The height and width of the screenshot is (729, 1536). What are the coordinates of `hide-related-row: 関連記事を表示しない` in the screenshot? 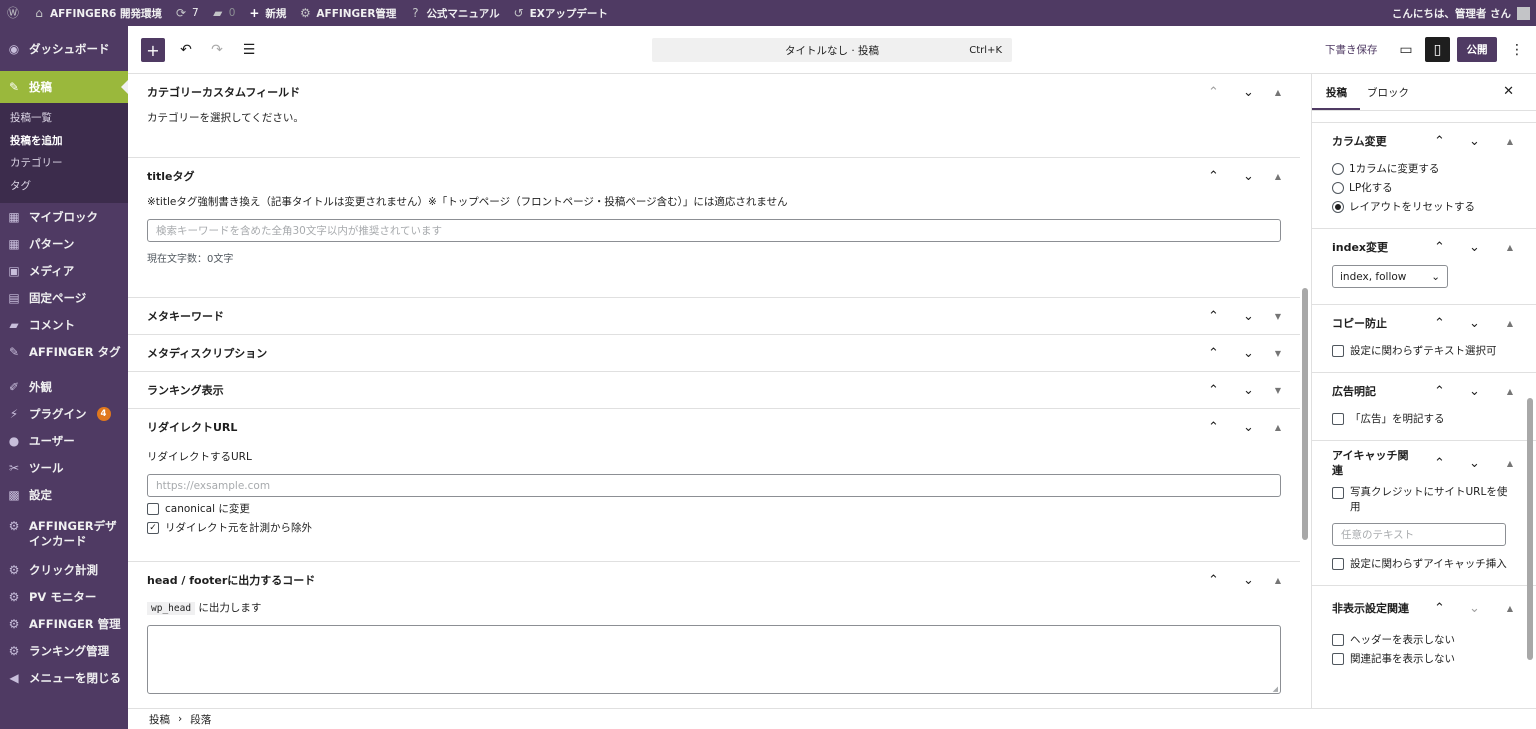 It's located at (1424, 658).